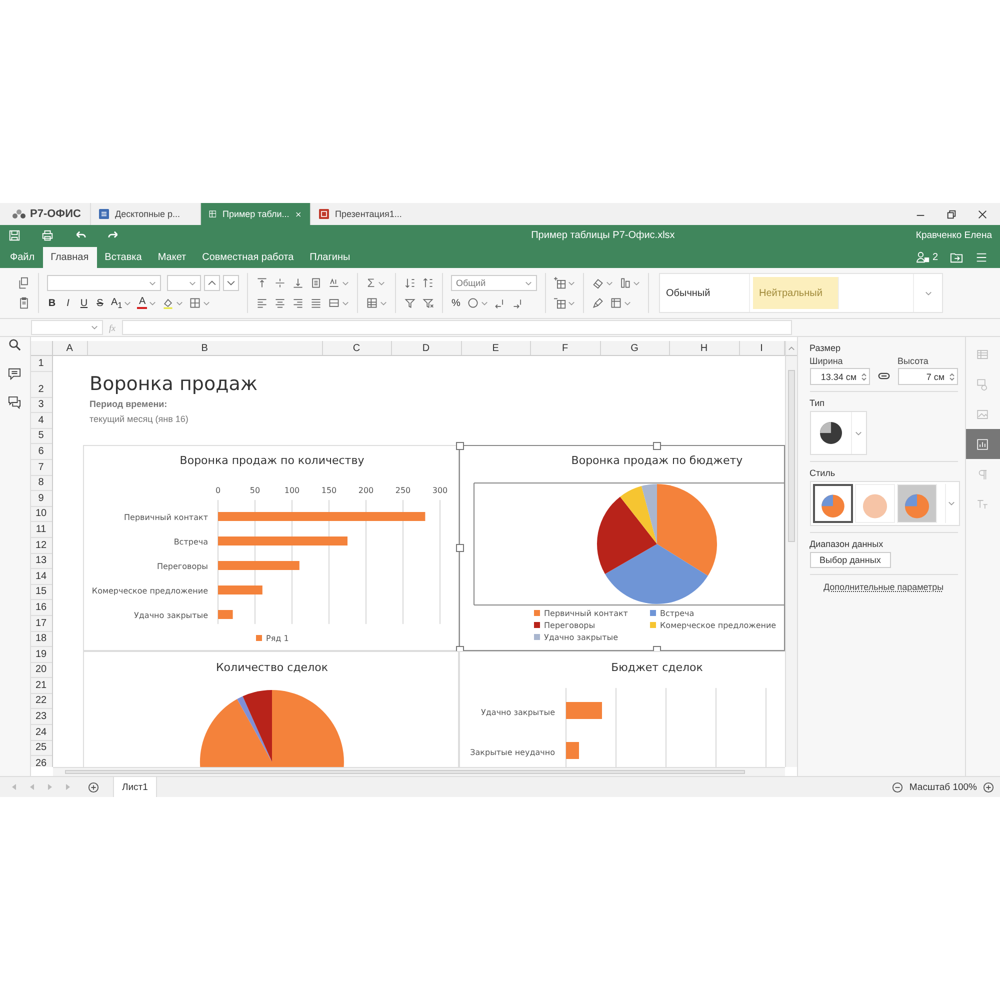  What do you see at coordinates (41, 577) in the screenshot?
I see `row-header: 14` at bounding box center [41, 577].